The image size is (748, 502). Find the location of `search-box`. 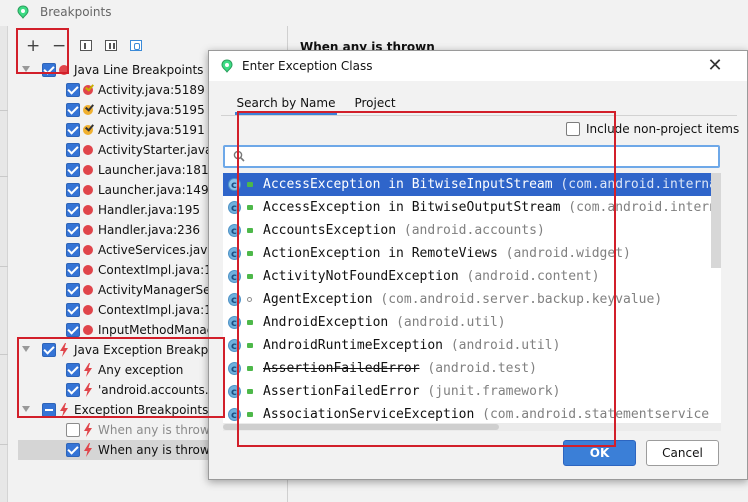

search-box is located at coordinates (471, 156).